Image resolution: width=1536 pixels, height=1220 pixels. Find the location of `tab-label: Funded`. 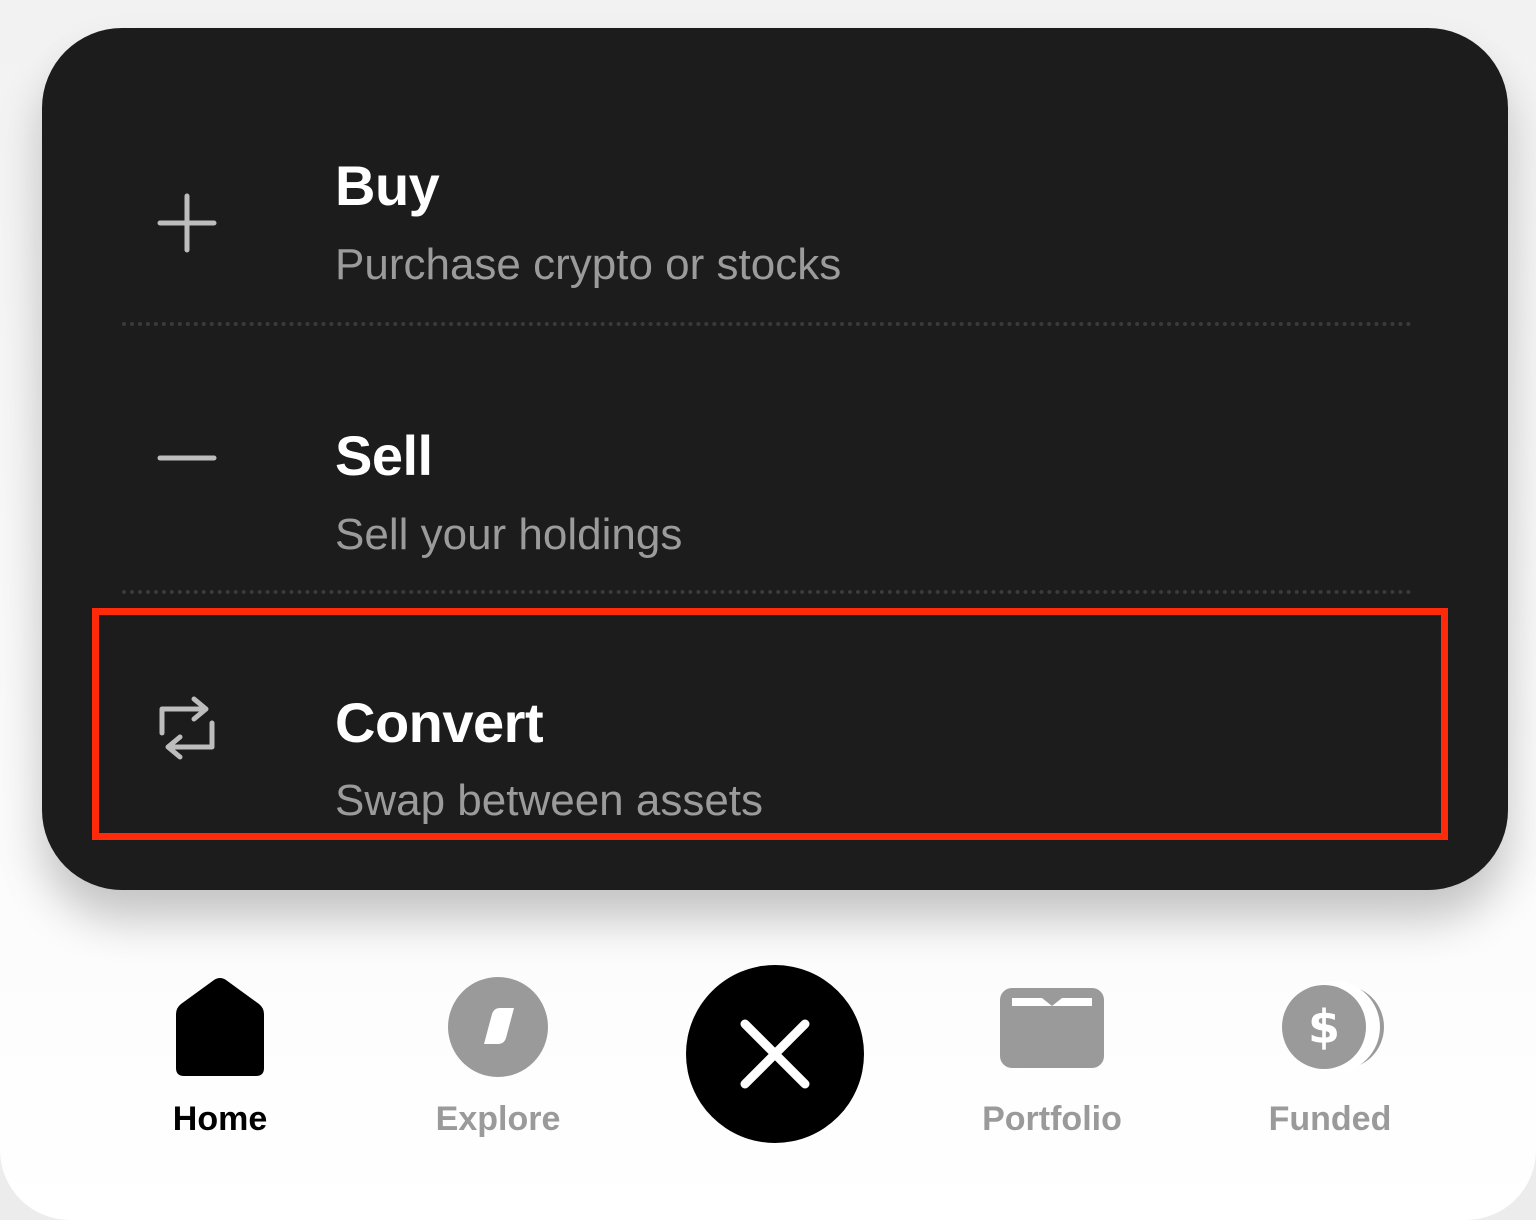

tab-label: Funded is located at coordinates (1330, 1119).